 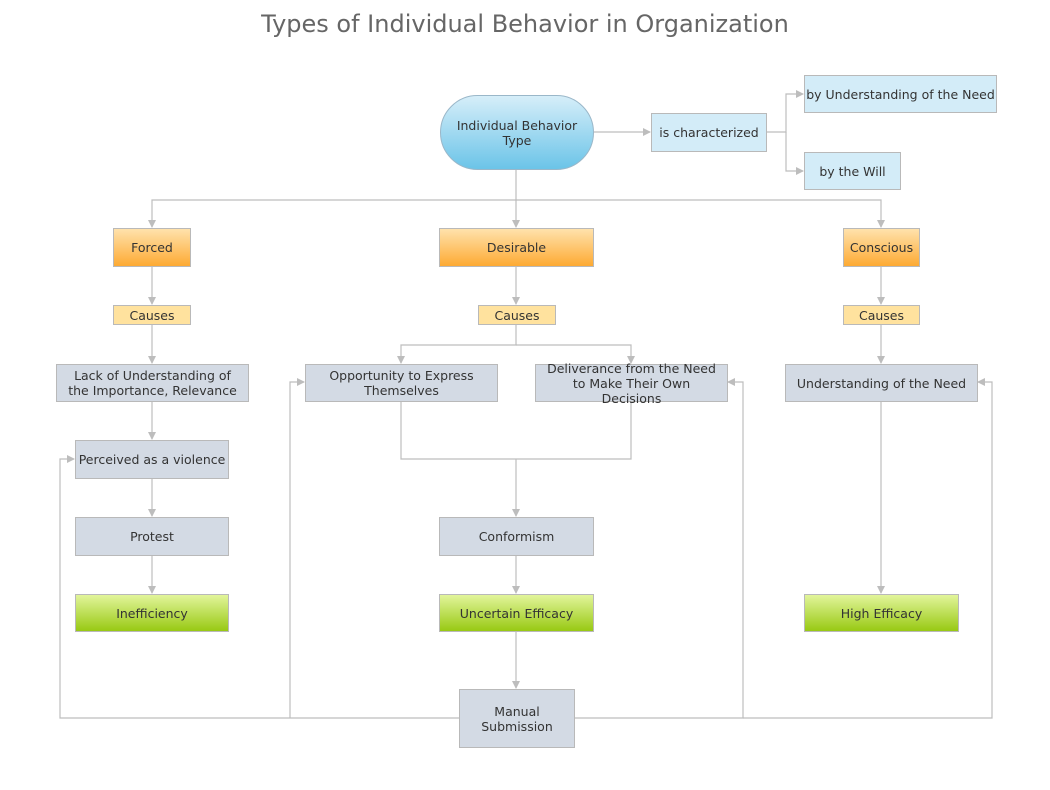 What do you see at coordinates (516, 458) in the screenshot?
I see `edge-merge-conformism` at bounding box center [516, 458].